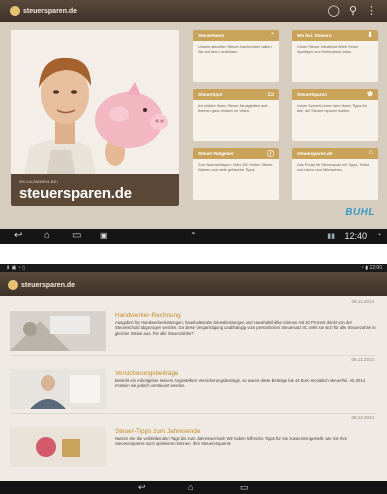  What do you see at coordinates (334, 11) in the screenshot?
I see `refresh-icon: ◯` at bounding box center [334, 11].